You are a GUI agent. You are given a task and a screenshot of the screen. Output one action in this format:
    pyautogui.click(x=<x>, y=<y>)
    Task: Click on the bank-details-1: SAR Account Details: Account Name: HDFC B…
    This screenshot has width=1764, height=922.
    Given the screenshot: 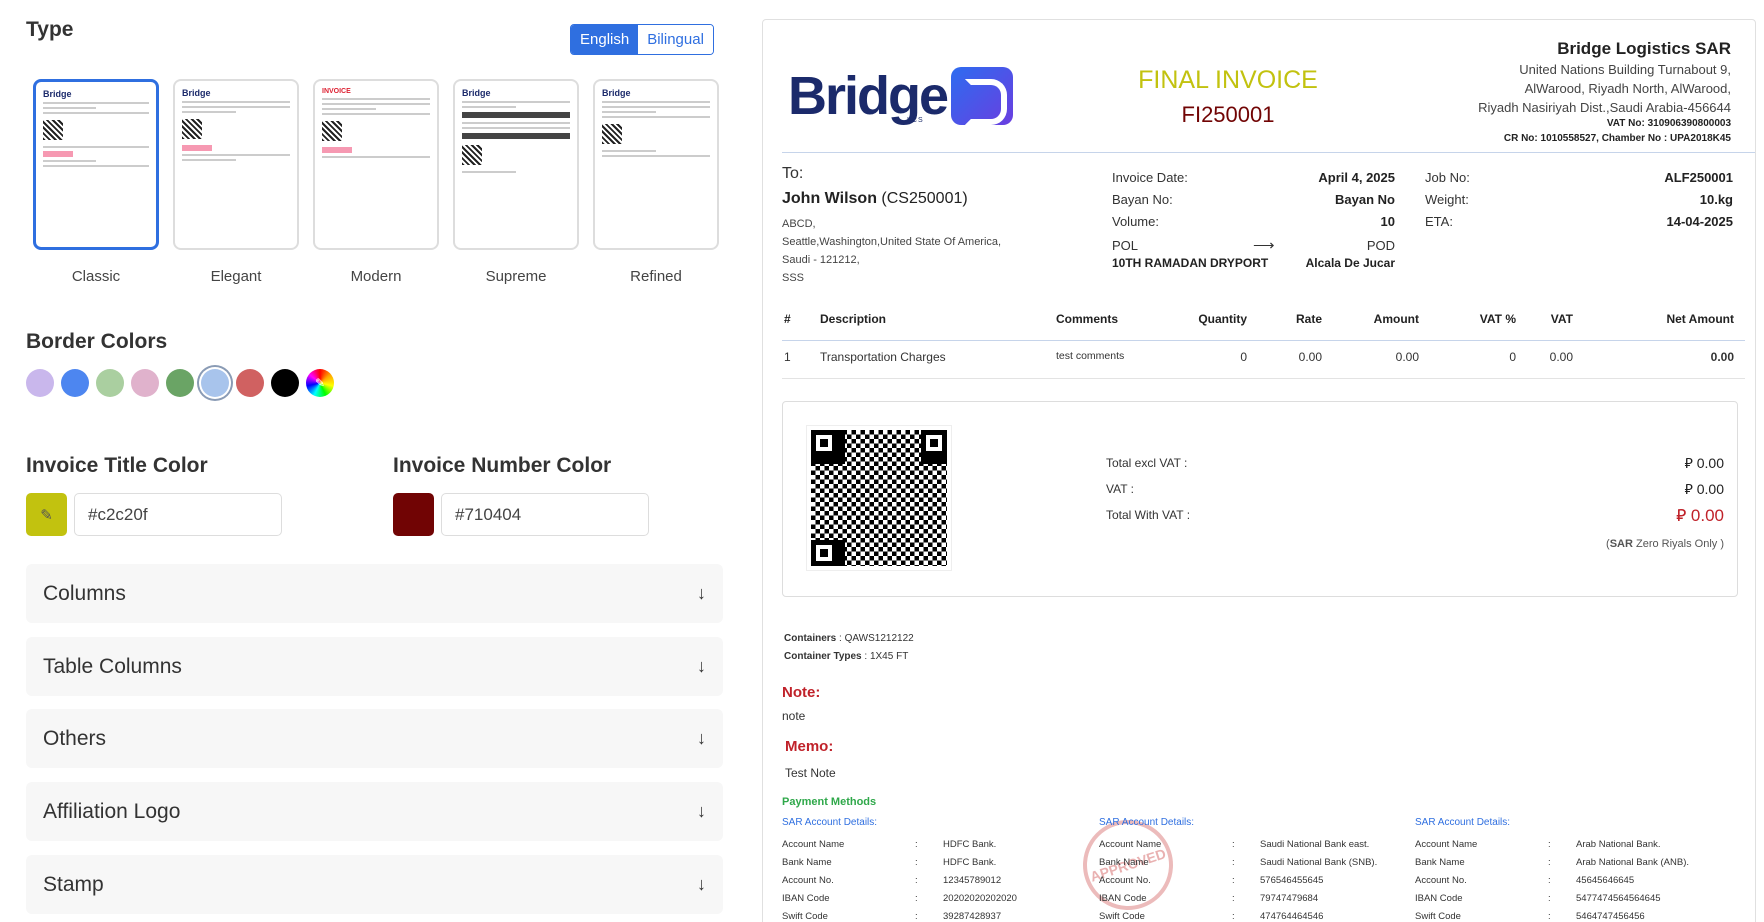 What is the action you would take?
    pyautogui.click(x=927, y=869)
    